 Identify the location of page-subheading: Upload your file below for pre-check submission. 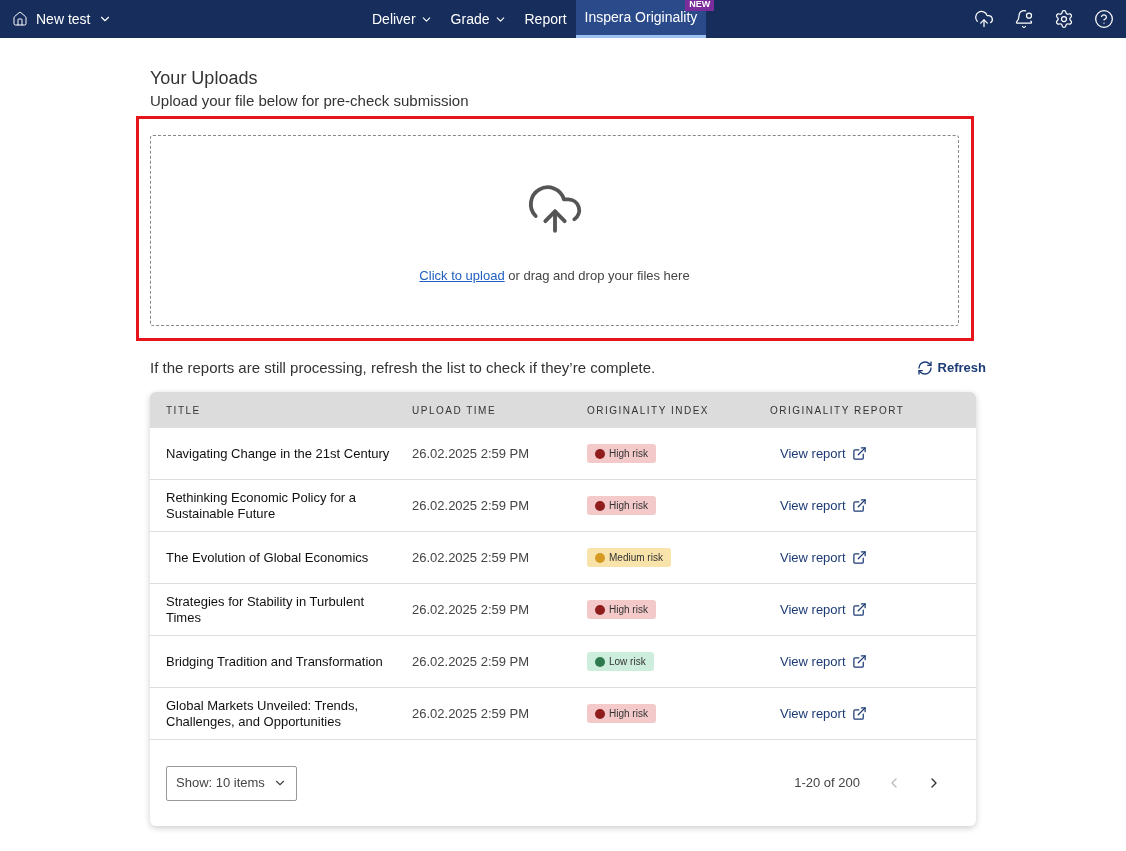
(310, 101).